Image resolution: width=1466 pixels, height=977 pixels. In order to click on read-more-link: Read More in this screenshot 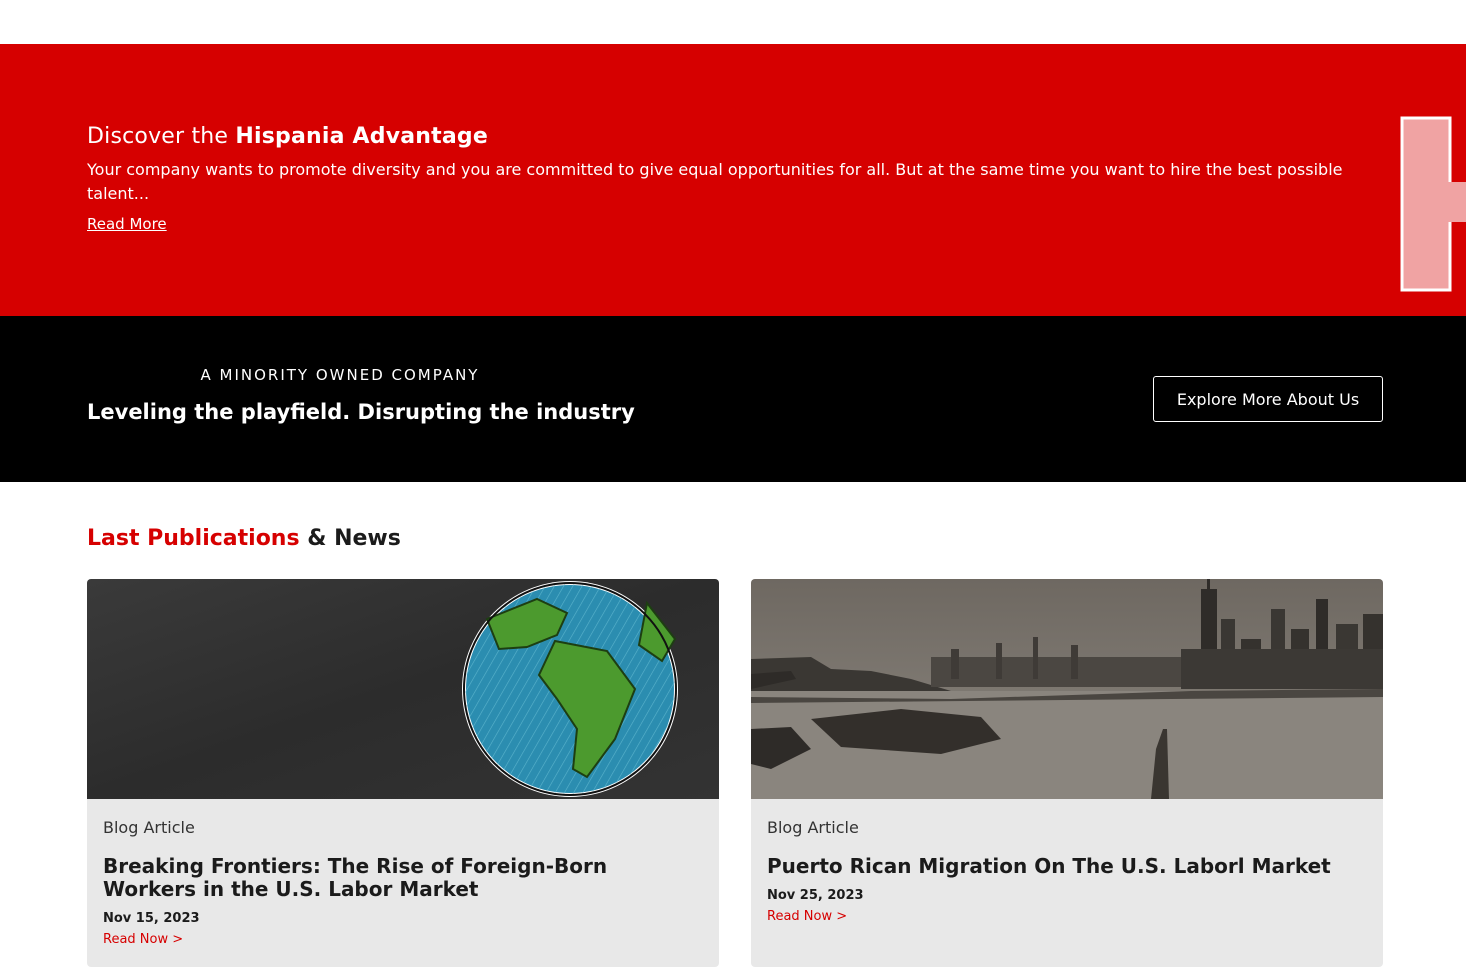, I will do `click(127, 224)`.